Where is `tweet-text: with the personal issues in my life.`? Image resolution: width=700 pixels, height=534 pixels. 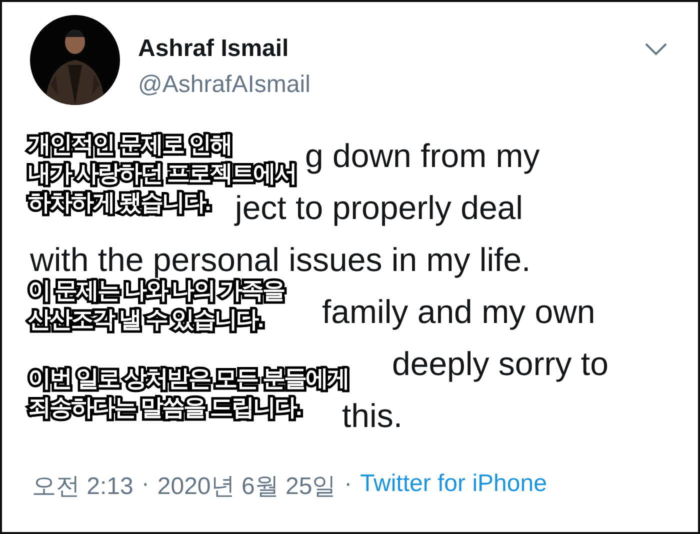
tweet-text: with the personal issues in my life. is located at coordinates (280, 259).